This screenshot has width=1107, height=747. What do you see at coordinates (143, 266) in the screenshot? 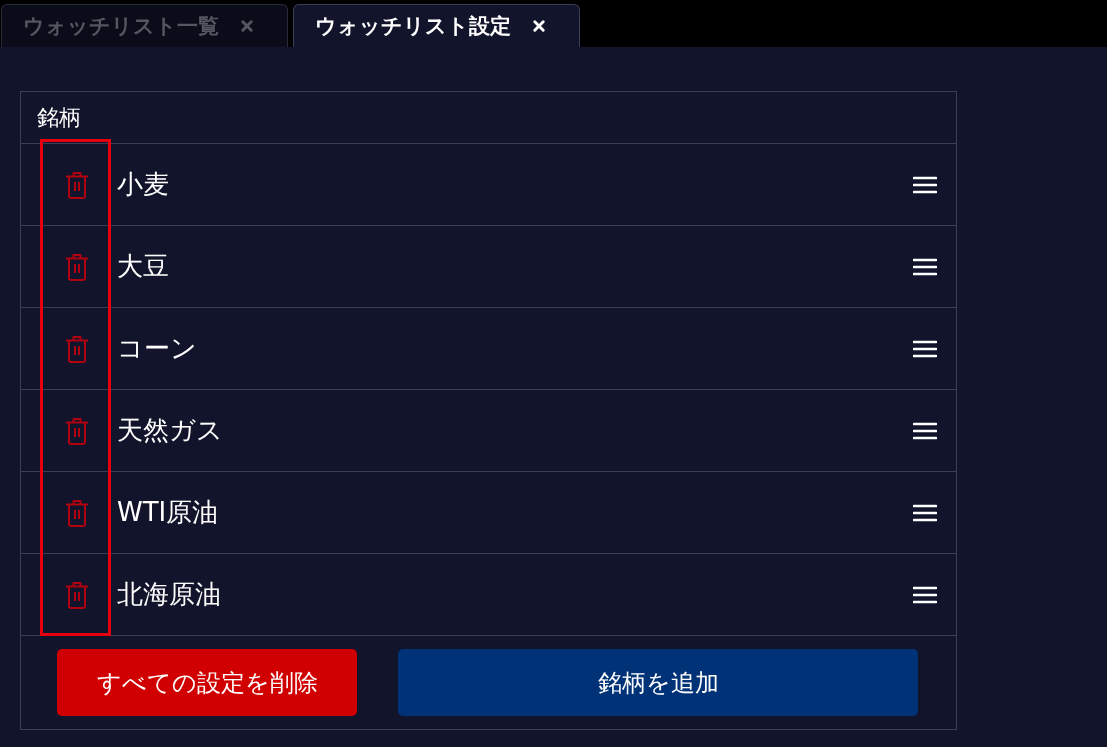
I see `symbol-name: 大豆` at bounding box center [143, 266].